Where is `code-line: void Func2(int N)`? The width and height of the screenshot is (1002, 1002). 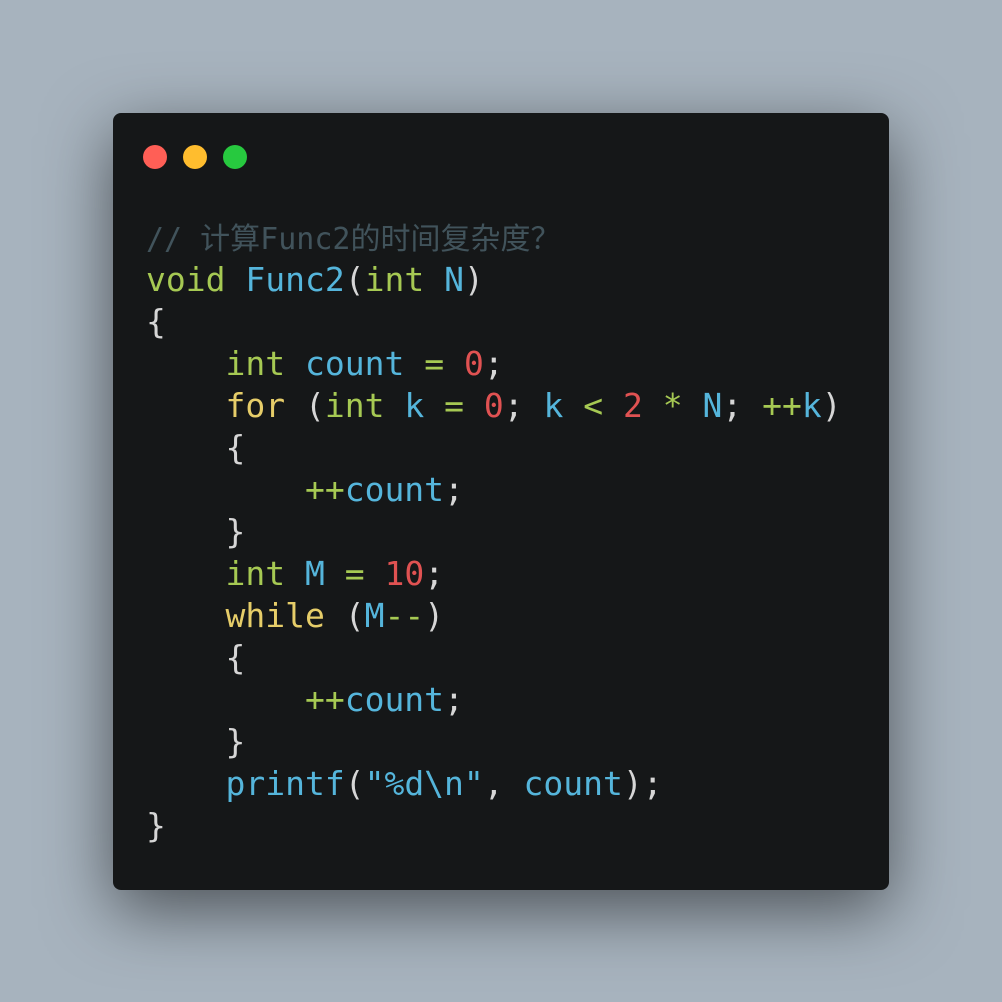 code-line: void Func2(int N) is located at coordinates (494, 280).